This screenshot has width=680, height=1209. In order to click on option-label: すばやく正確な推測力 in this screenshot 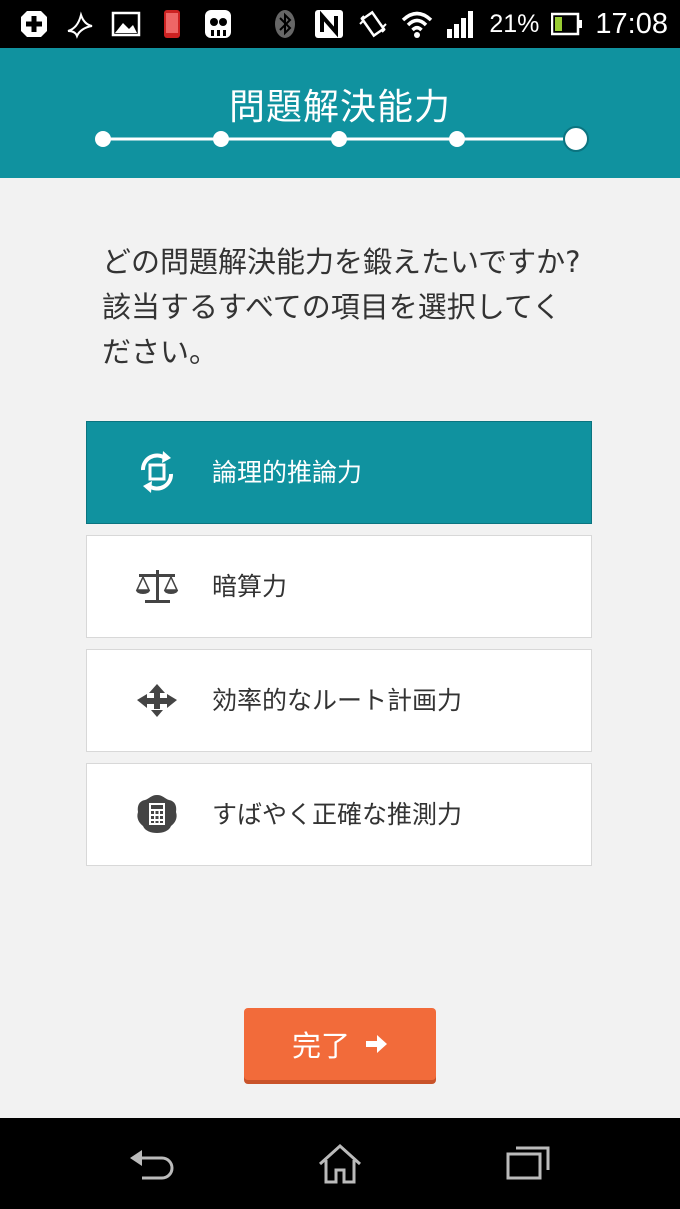, I will do `click(337, 814)`.